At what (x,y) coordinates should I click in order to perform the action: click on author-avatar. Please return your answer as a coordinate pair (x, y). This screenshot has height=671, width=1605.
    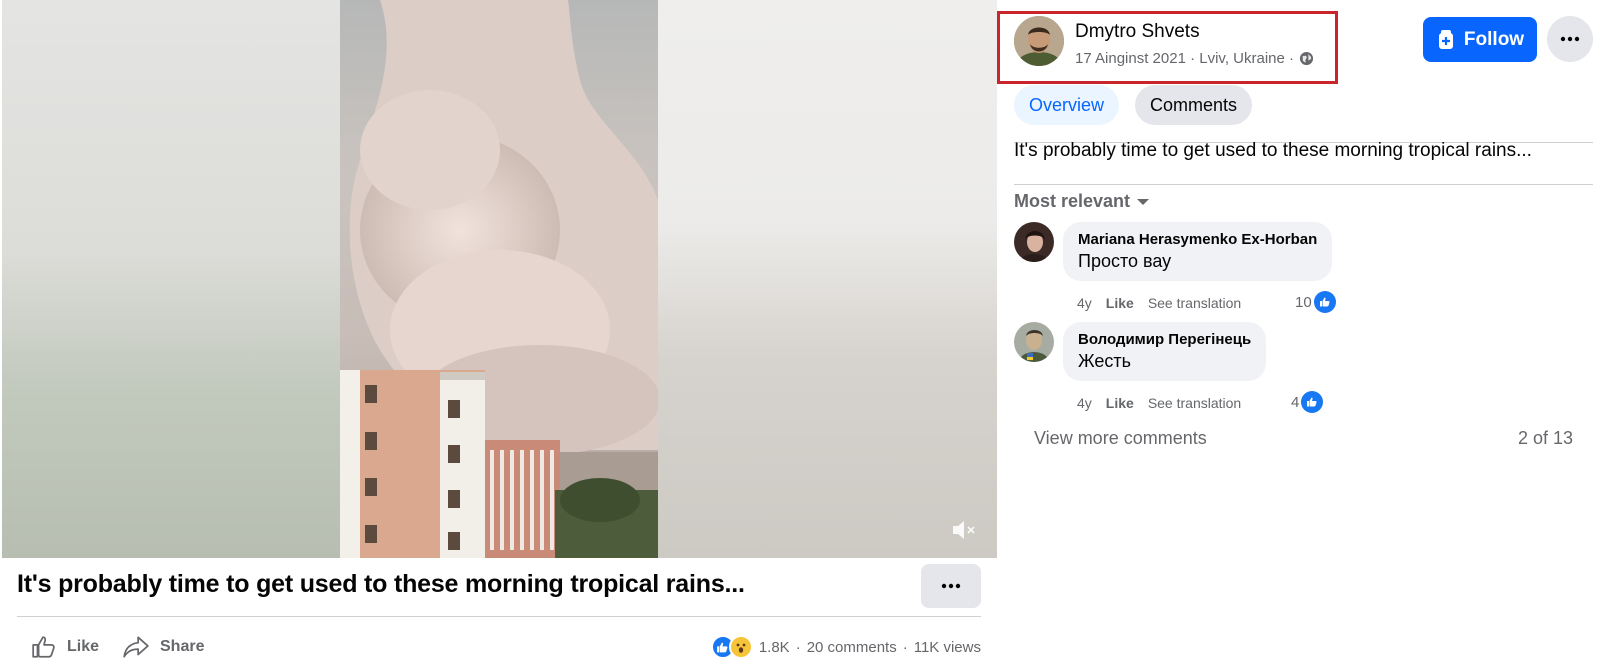
    Looking at the image, I should click on (1039, 41).